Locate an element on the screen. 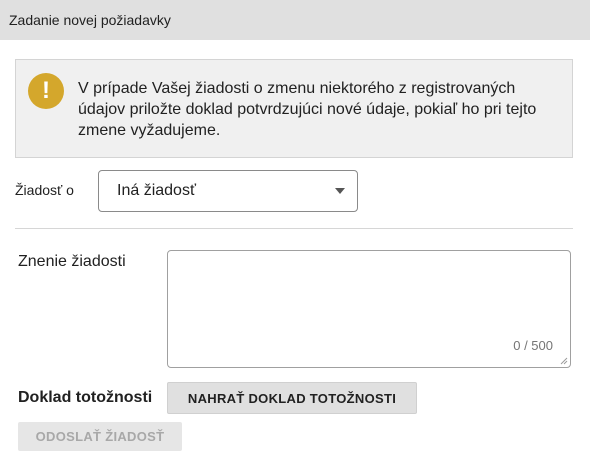 The width and height of the screenshot is (590, 459). section-divider is located at coordinates (294, 228).